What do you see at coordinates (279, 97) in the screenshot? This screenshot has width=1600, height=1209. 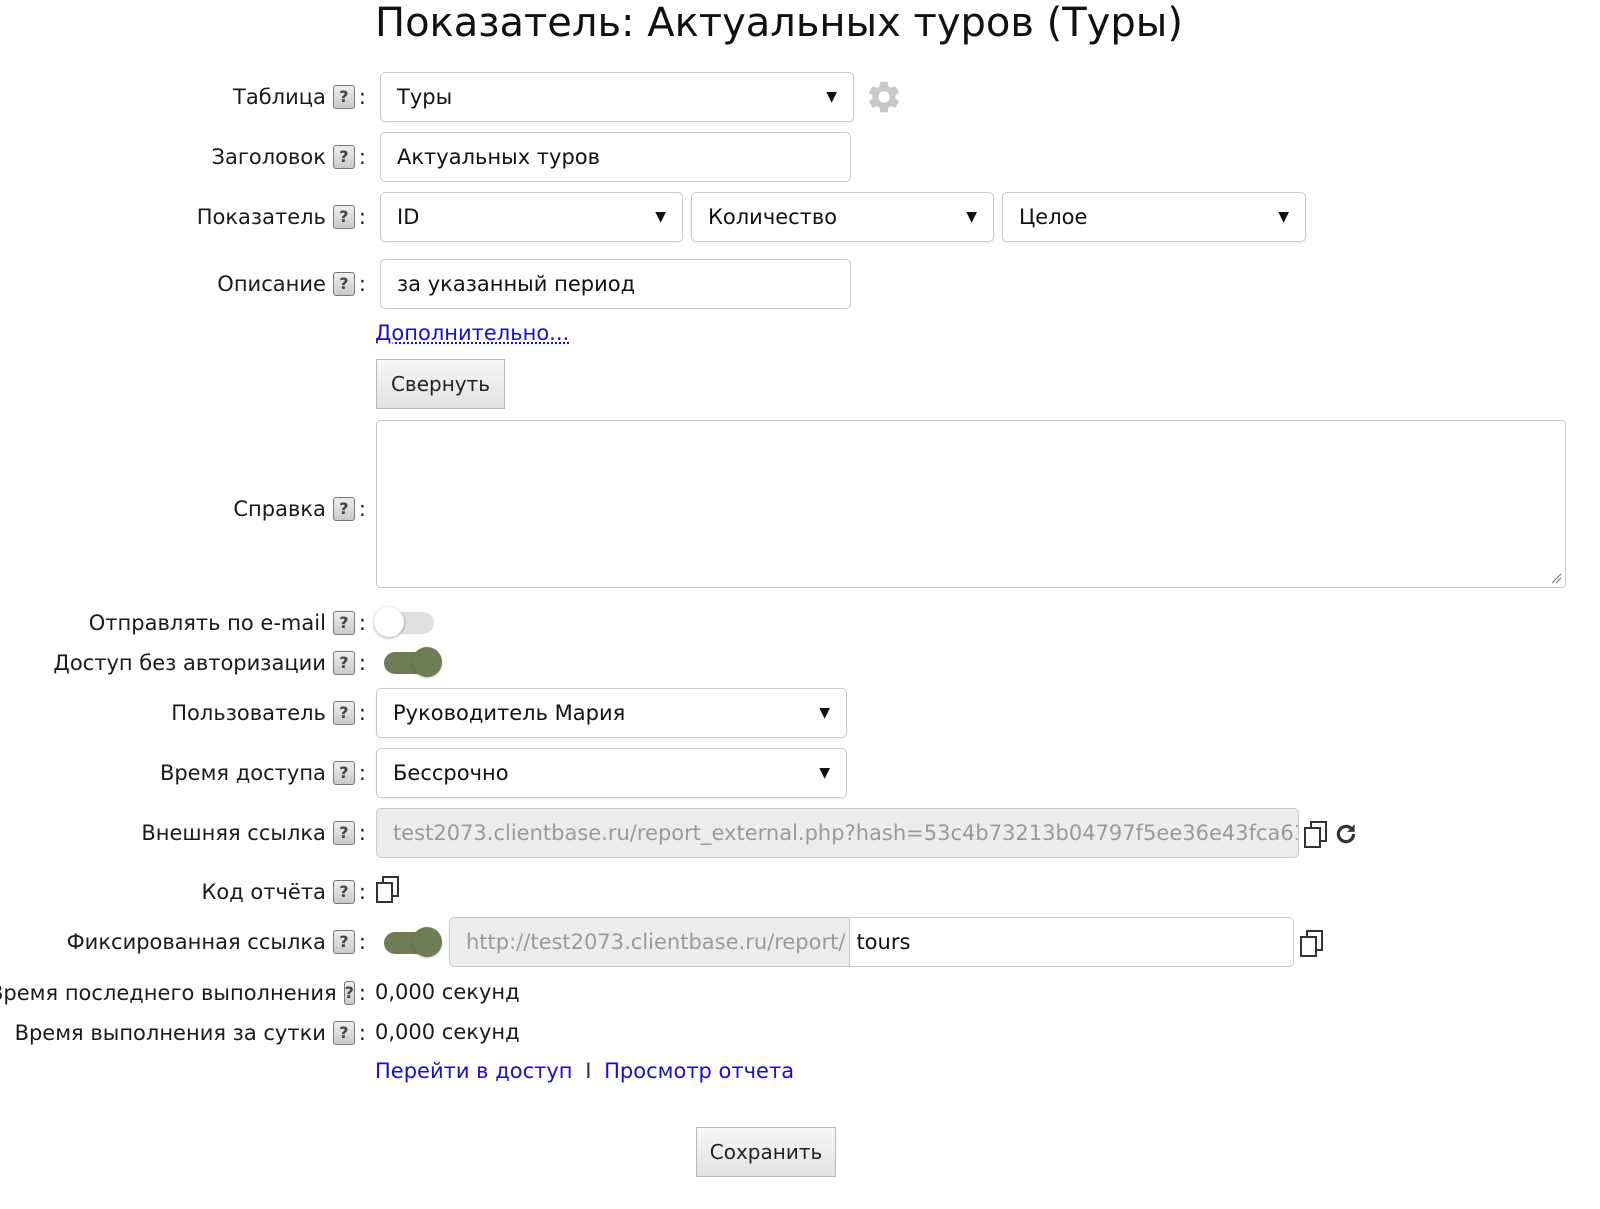 I see `table-label: Таблица` at bounding box center [279, 97].